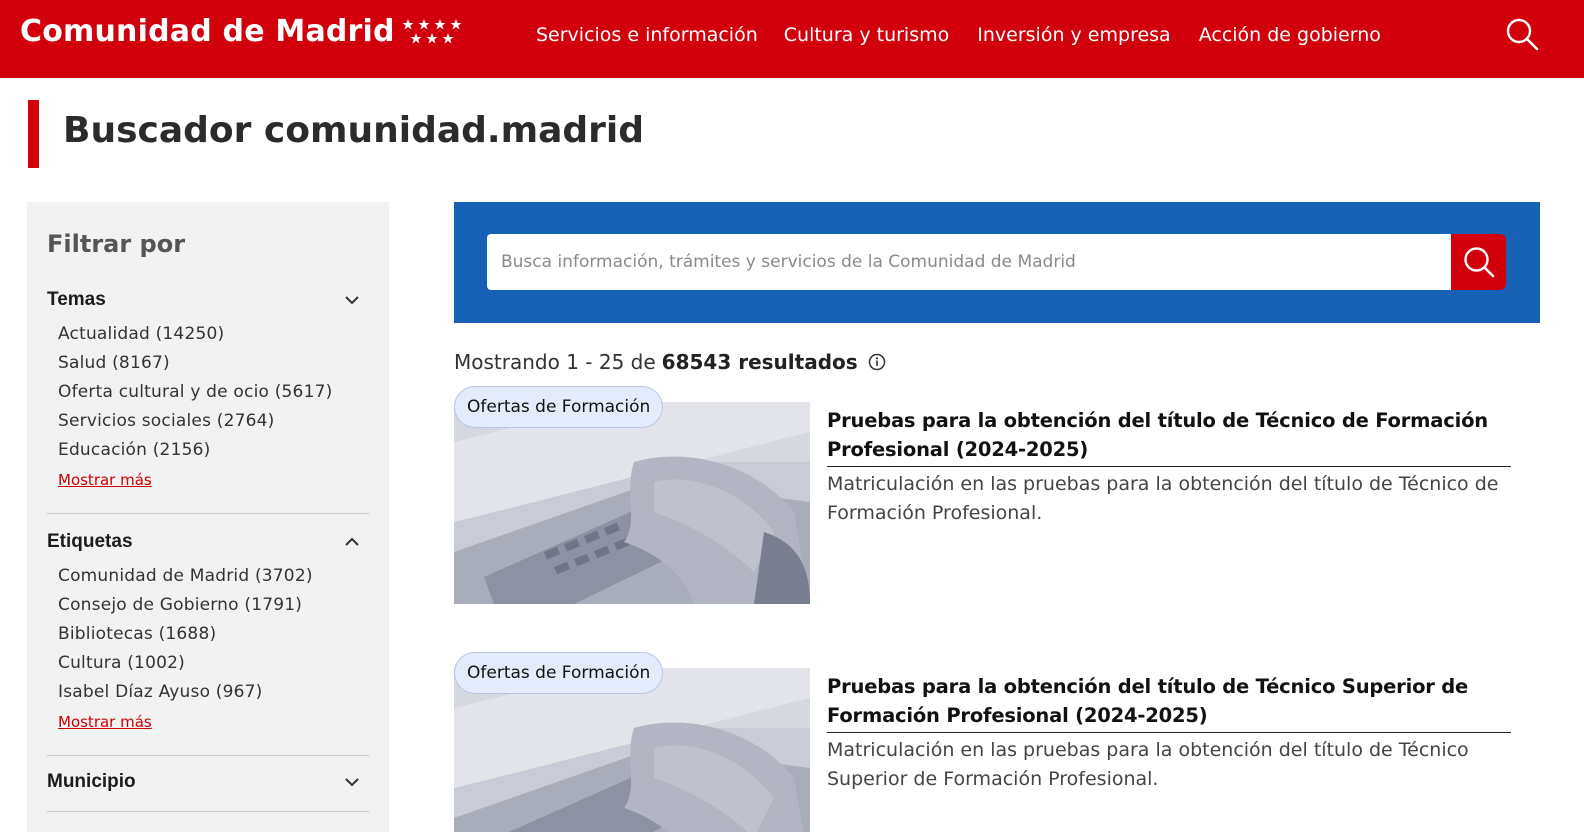 The height and width of the screenshot is (832, 1584). I want to click on seven-stars-icon, so click(432, 31).